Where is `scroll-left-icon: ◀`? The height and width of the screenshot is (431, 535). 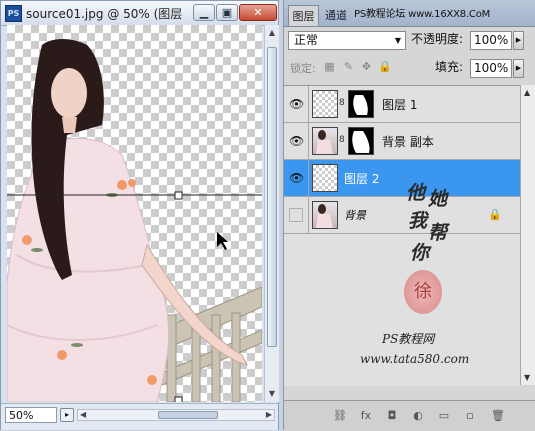
scroll-left-icon: ◀ is located at coordinates (83, 415).